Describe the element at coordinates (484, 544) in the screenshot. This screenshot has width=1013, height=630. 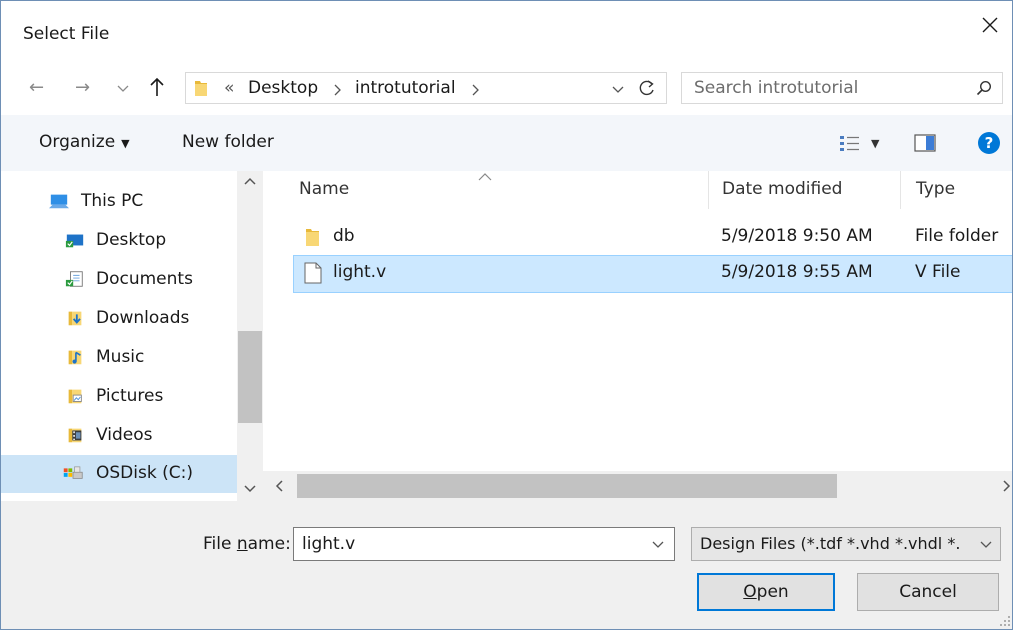
I see `file-name-input: light.v` at that location.